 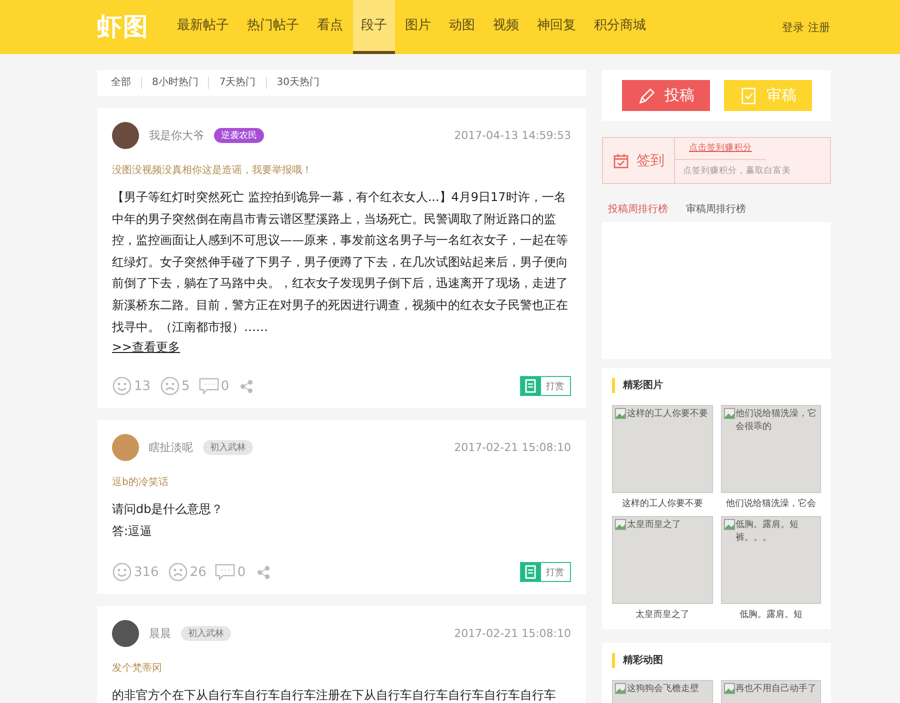 What do you see at coordinates (168, 509) in the screenshot?
I see `post-text: 请问db是什么意思？` at bounding box center [168, 509].